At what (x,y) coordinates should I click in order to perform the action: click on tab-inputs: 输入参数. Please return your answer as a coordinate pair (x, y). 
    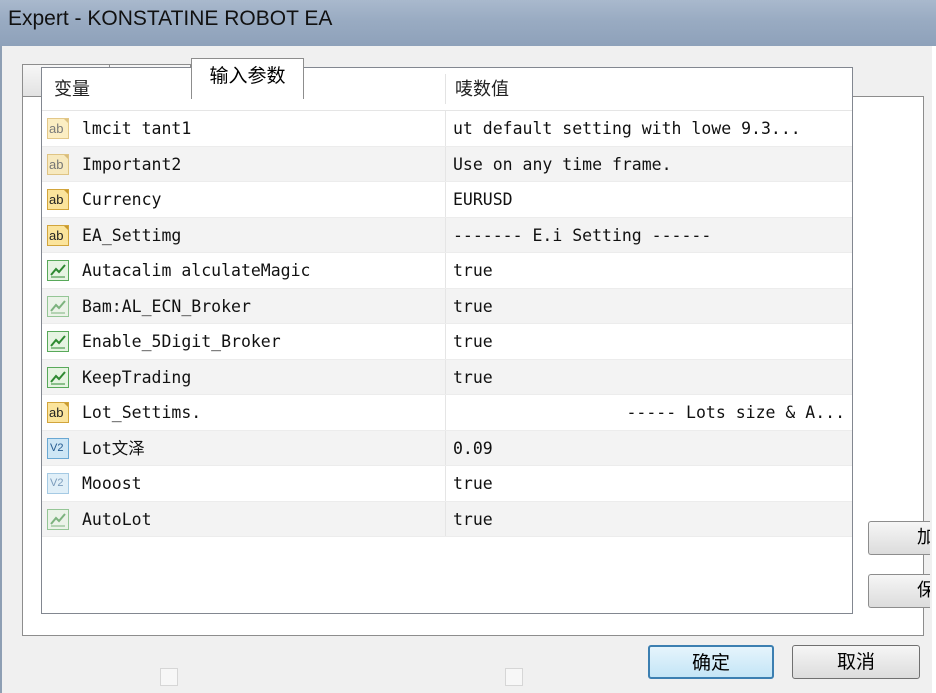
    Looking at the image, I should click on (247, 78).